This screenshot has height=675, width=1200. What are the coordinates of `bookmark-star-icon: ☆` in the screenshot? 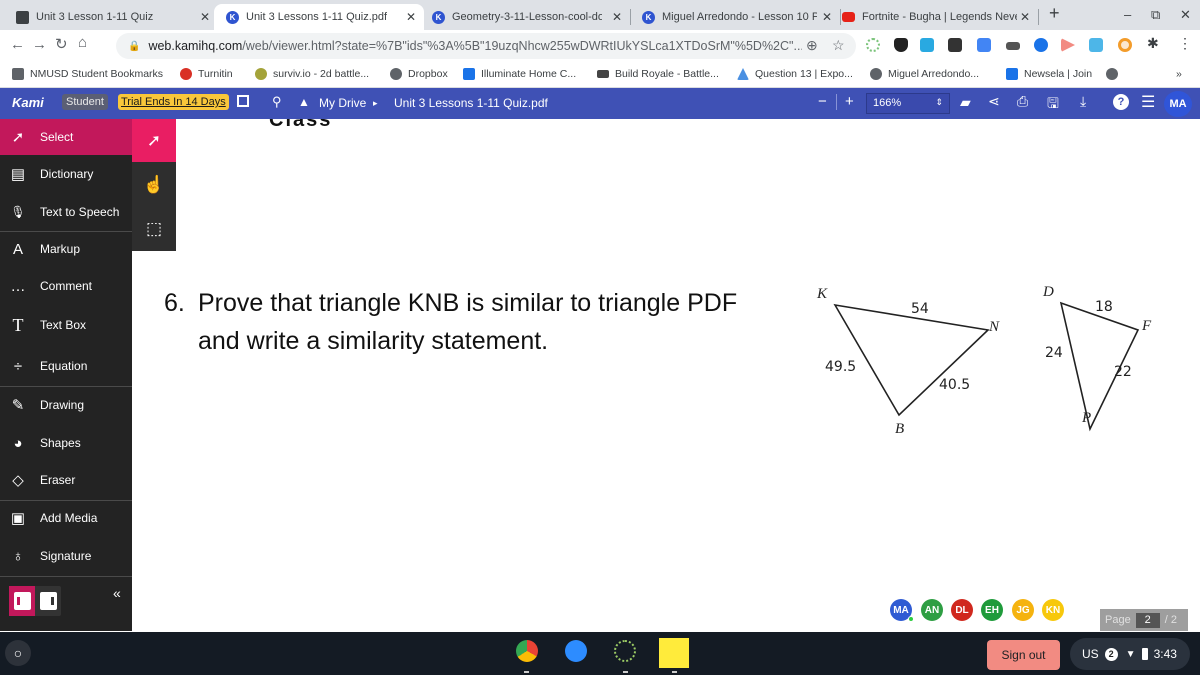 It's located at (838, 45).